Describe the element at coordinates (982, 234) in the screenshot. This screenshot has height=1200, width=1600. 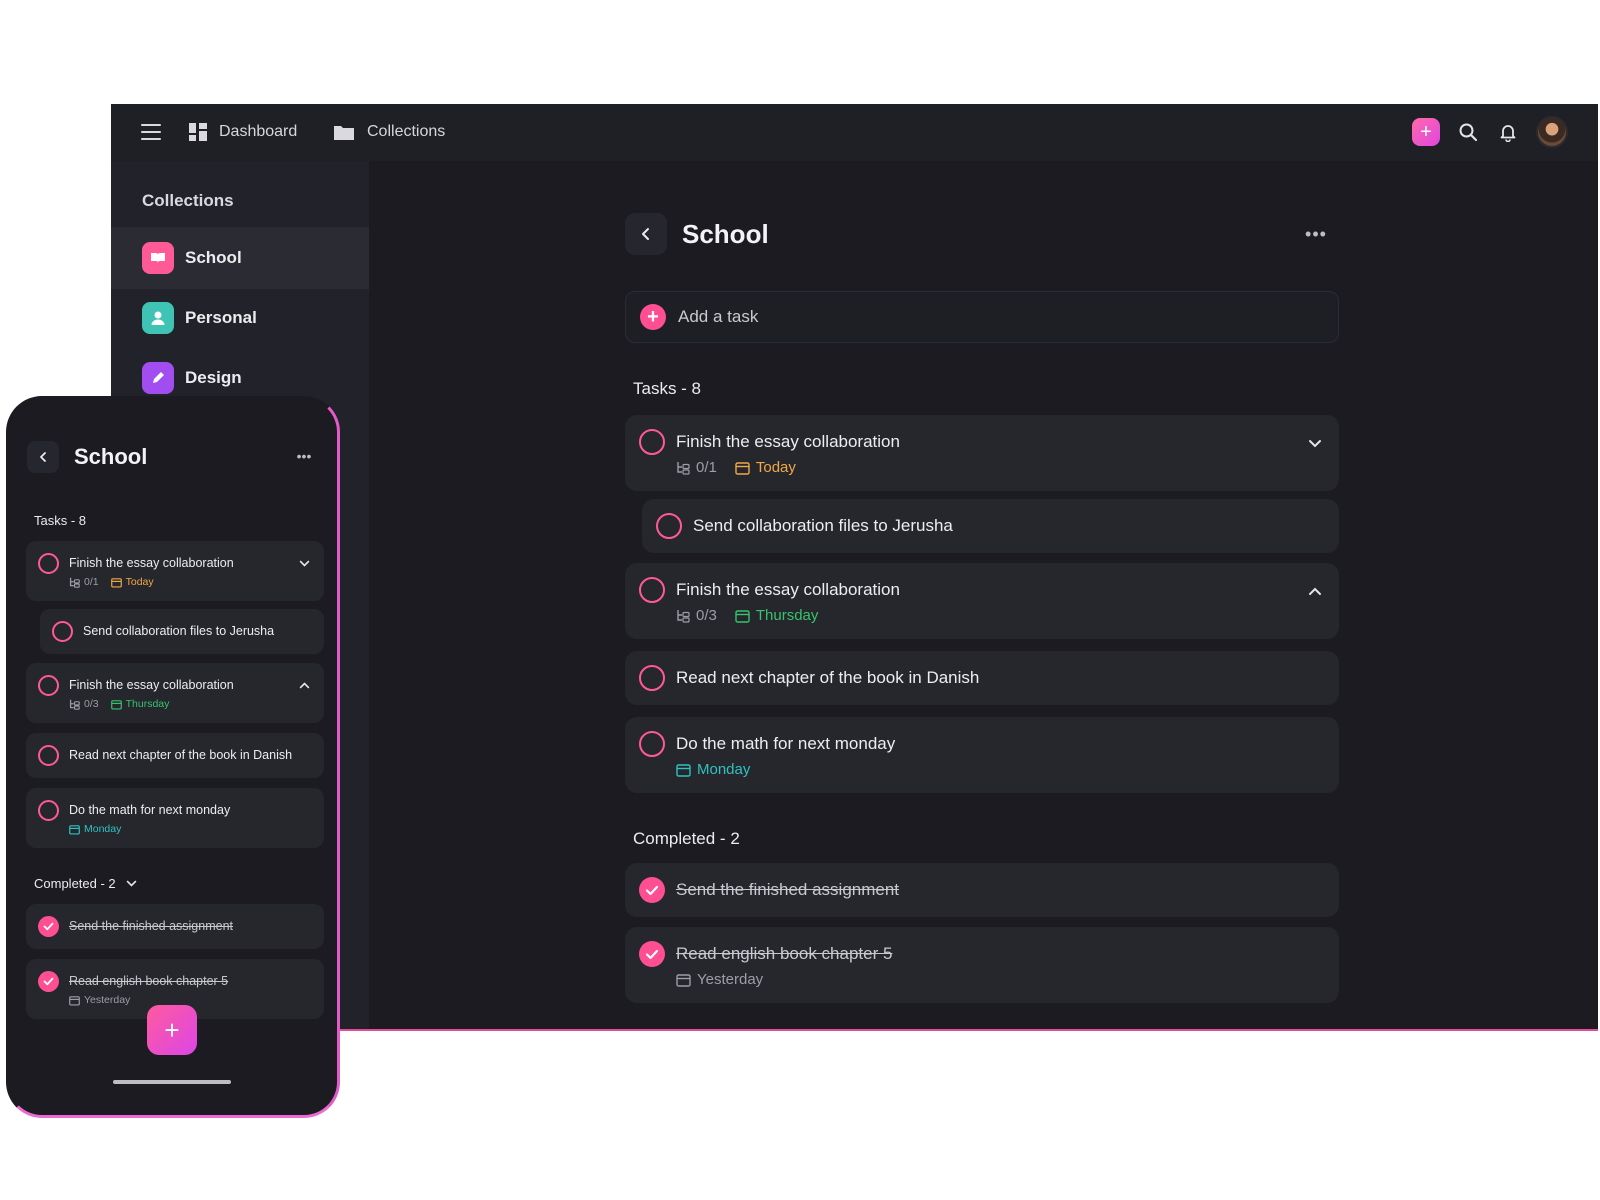
I see `page-header: School •••` at that location.